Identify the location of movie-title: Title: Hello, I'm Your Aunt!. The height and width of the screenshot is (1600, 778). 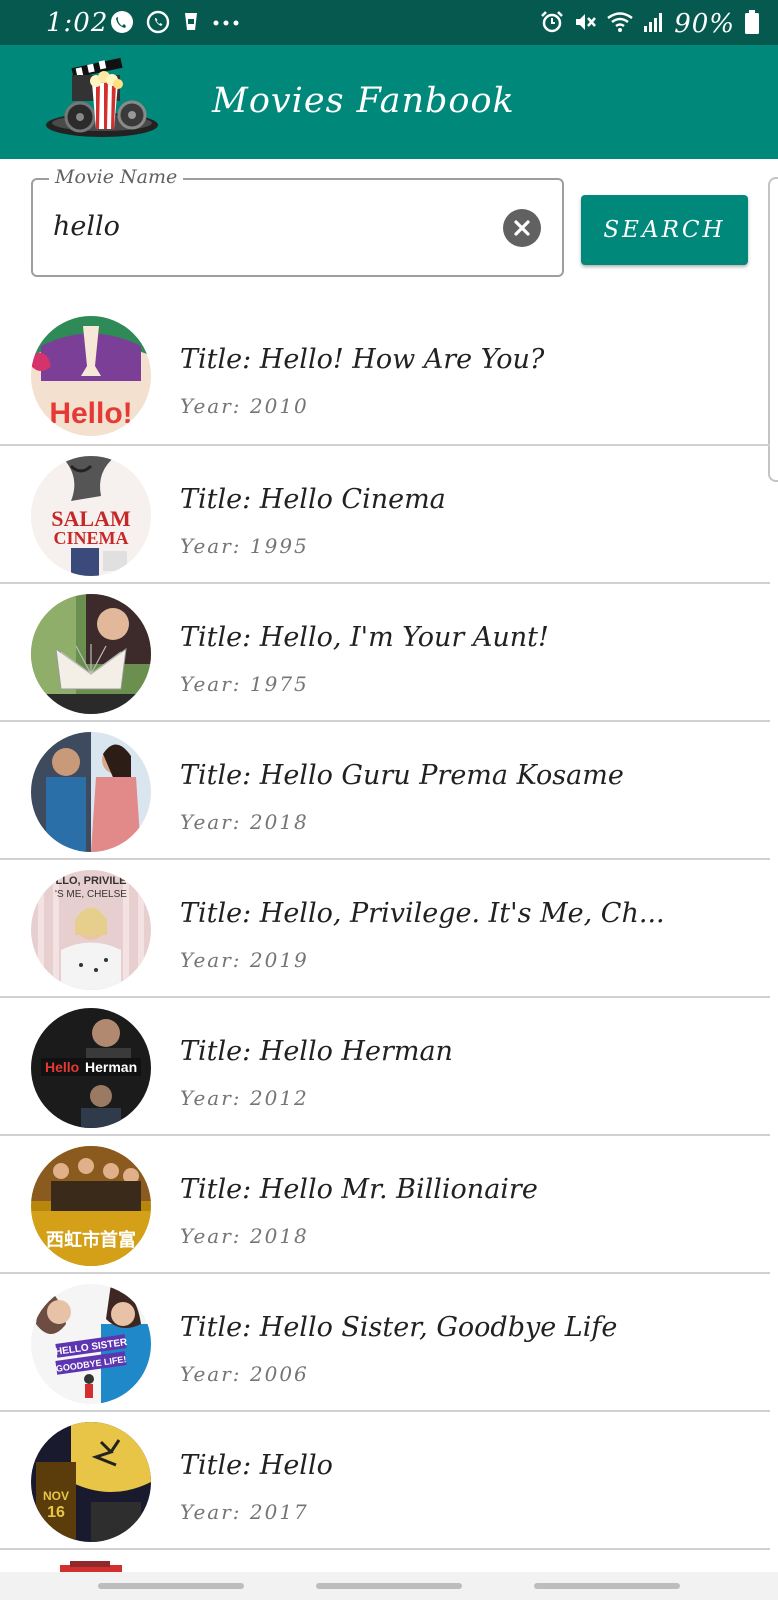
(364, 637).